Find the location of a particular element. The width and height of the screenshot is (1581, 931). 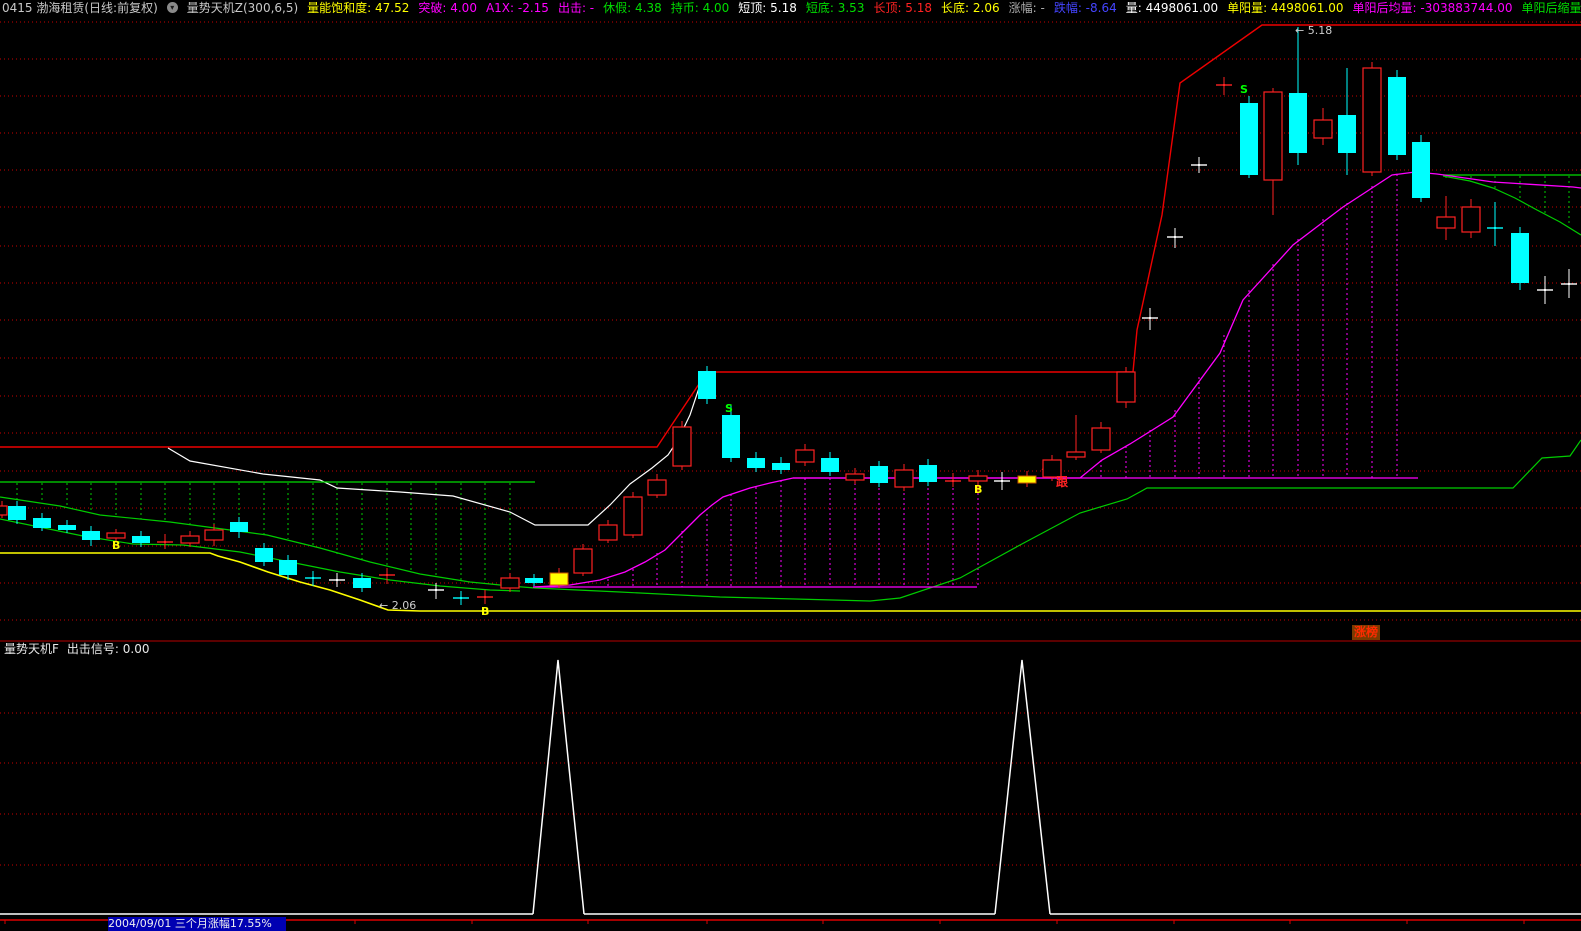

header-indicator-value: 持币: 4.00 is located at coordinates (700, 8).